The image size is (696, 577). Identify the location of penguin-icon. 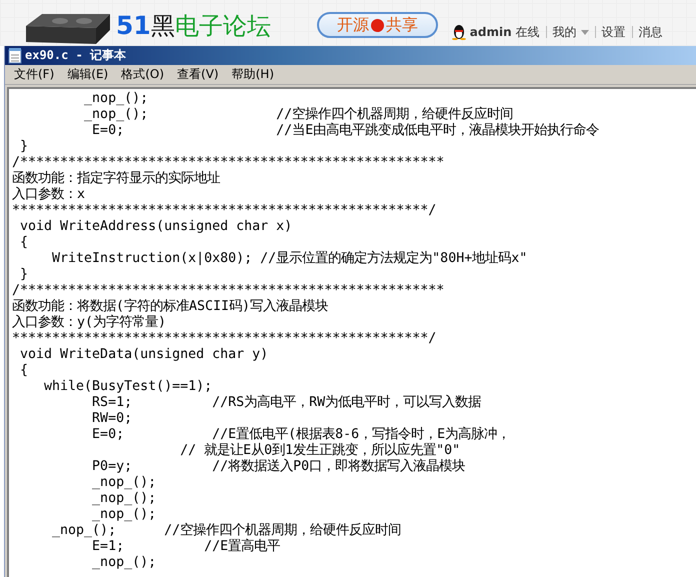
(459, 32).